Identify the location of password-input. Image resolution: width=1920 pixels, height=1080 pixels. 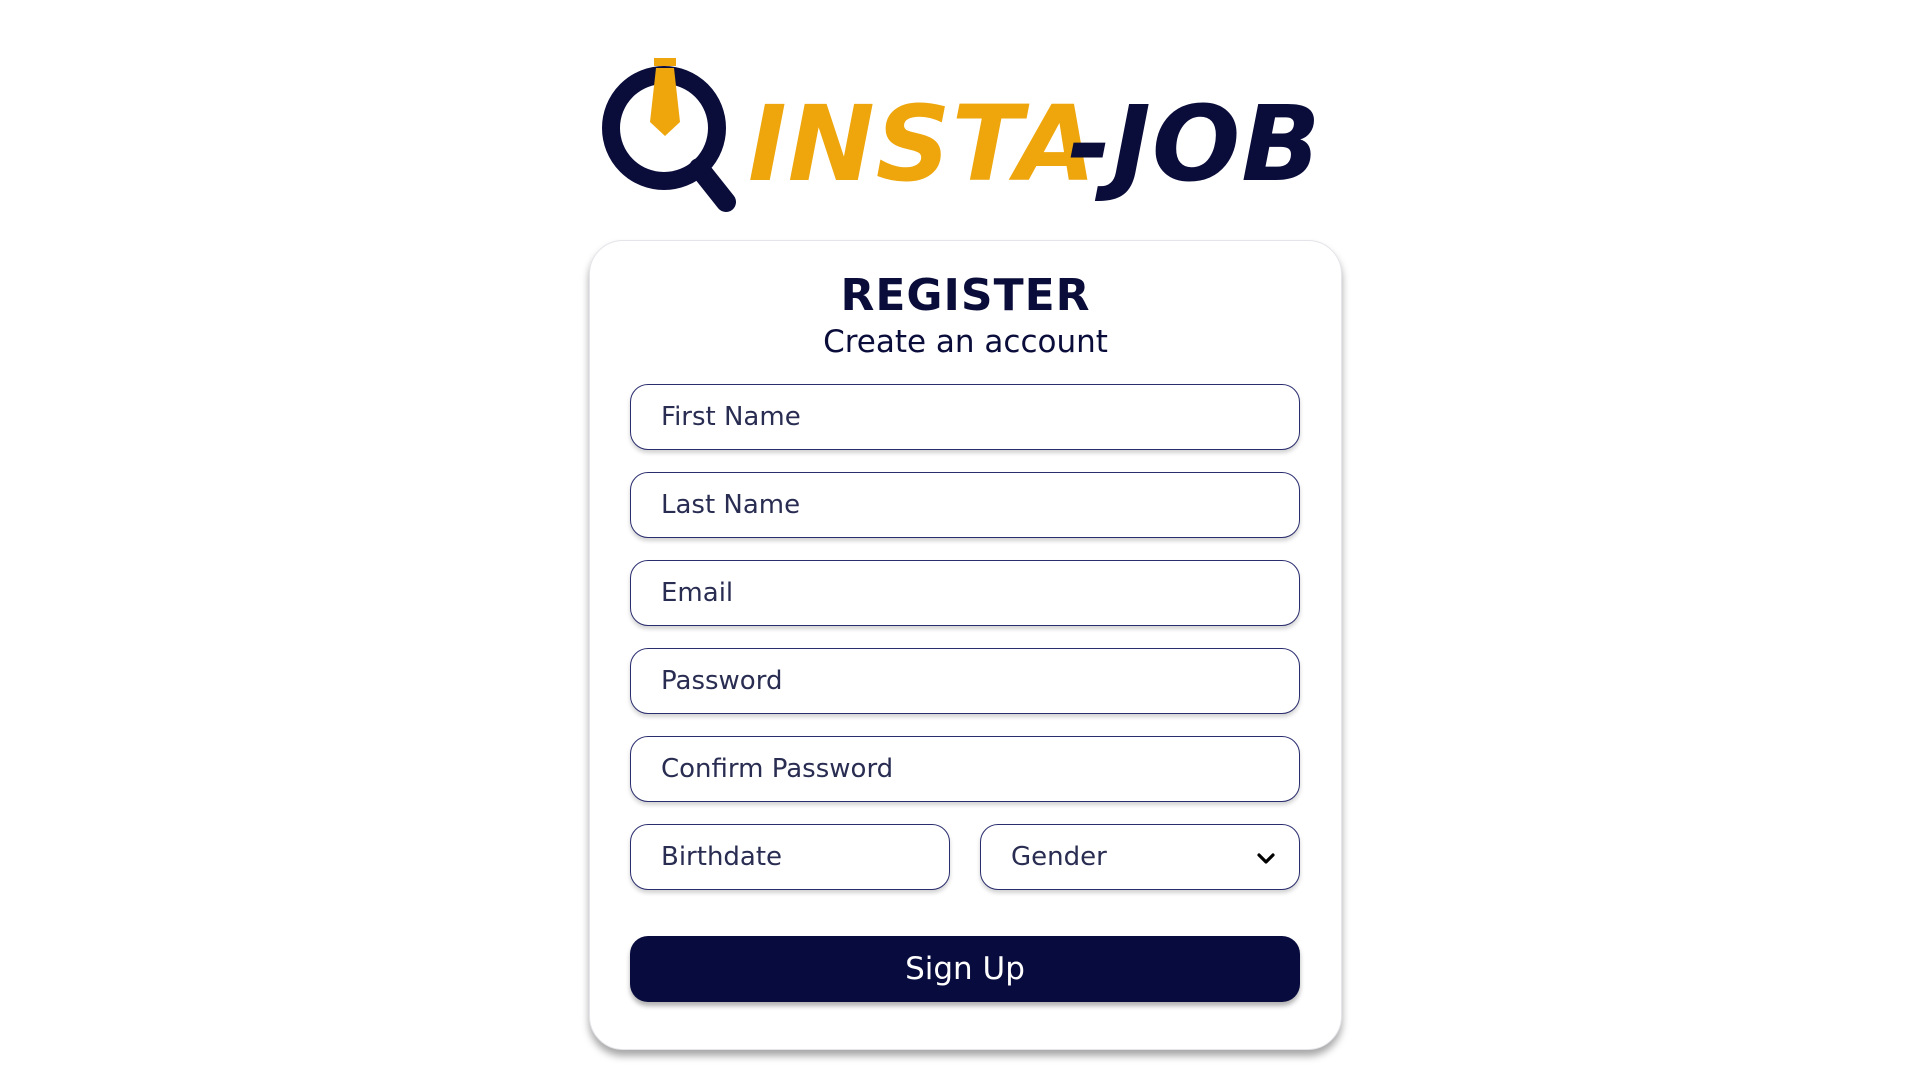
(965, 681).